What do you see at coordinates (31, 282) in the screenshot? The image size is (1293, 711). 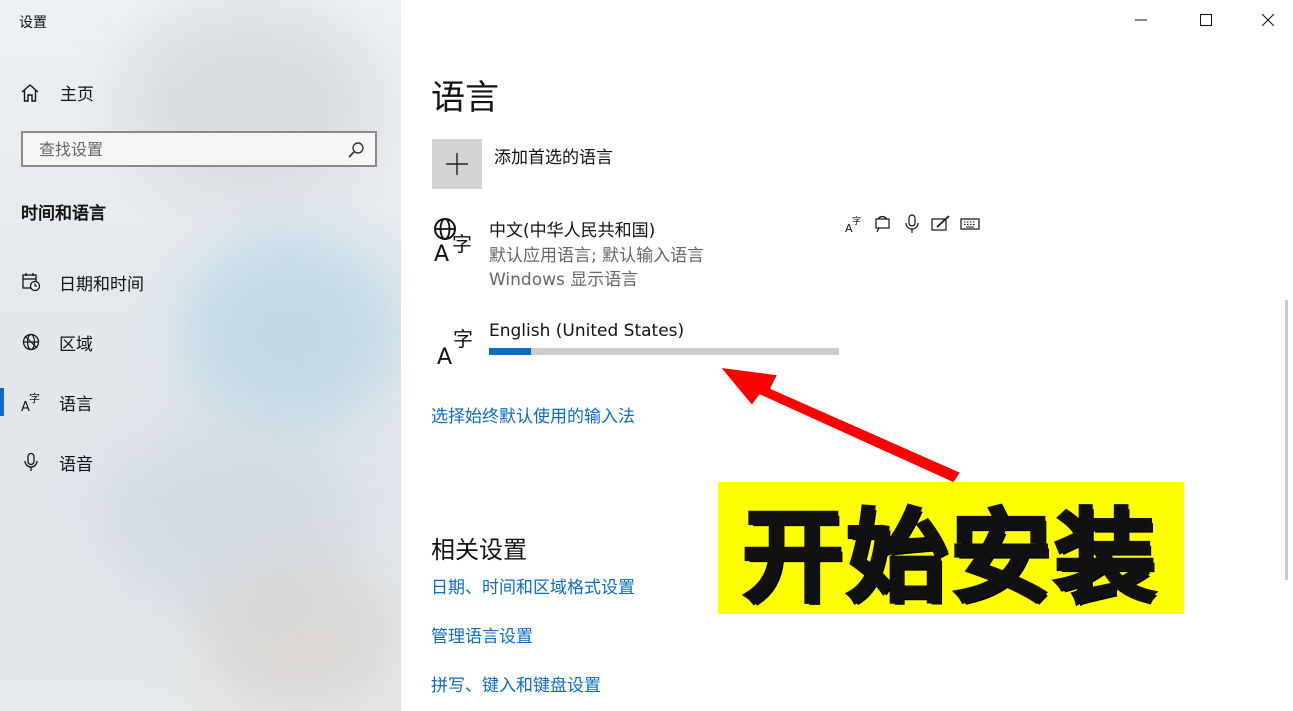 I see `calendar-clock-icon` at bounding box center [31, 282].